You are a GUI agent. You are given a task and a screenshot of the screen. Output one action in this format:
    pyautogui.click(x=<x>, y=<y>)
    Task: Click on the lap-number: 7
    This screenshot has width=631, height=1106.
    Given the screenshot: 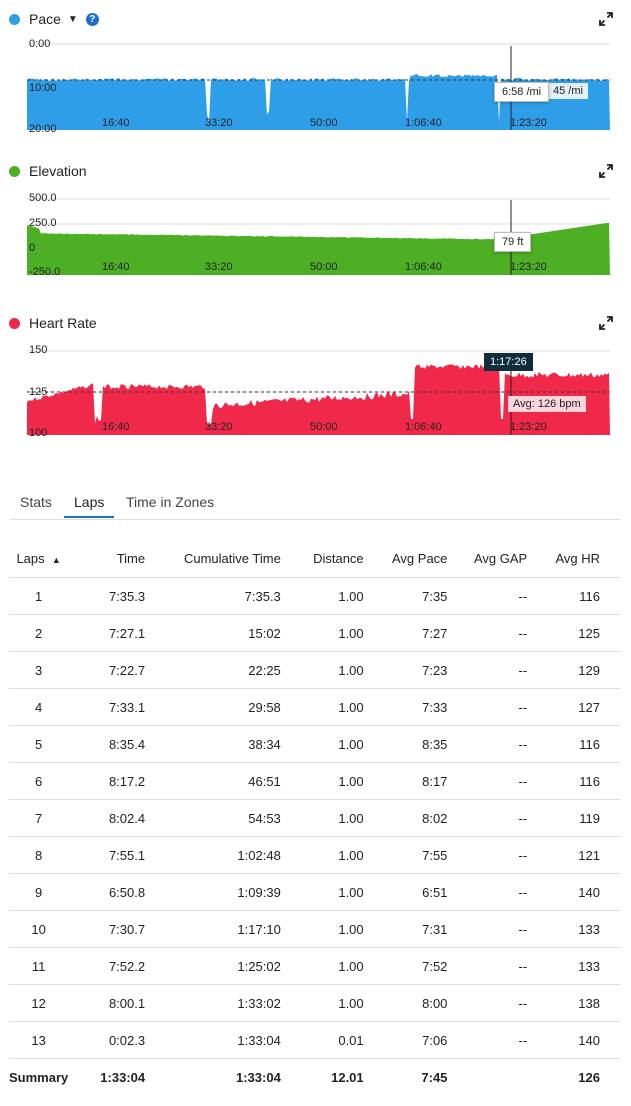 What is the action you would take?
    pyautogui.click(x=39, y=818)
    